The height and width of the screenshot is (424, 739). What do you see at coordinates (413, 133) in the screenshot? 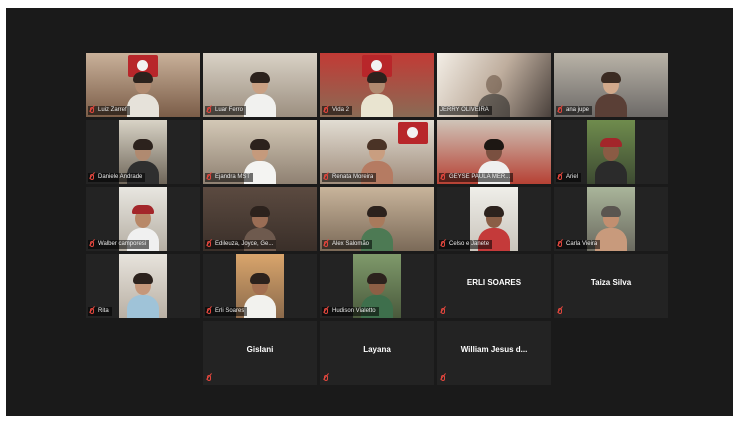
I see `mst-flag` at bounding box center [413, 133].